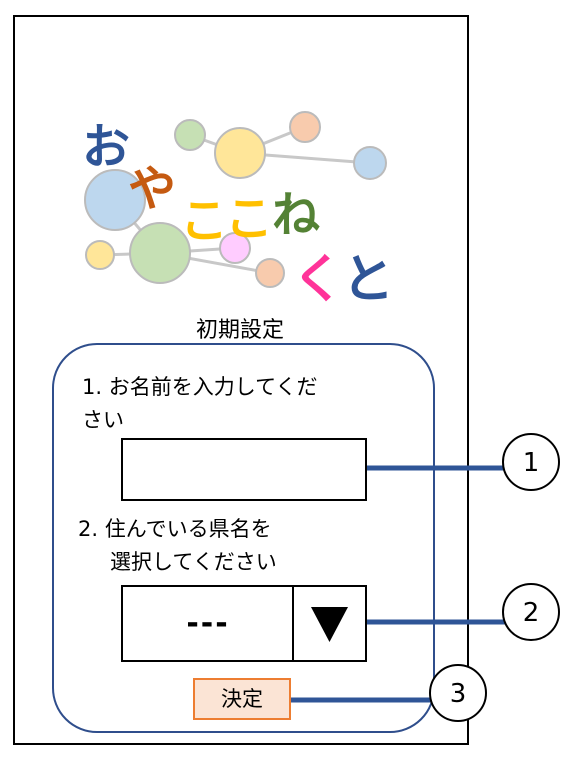  What do you see at coordinates (103, 420) in the screenshot?
I see `name-label-cont: さい` at bounding box center [103, 420].